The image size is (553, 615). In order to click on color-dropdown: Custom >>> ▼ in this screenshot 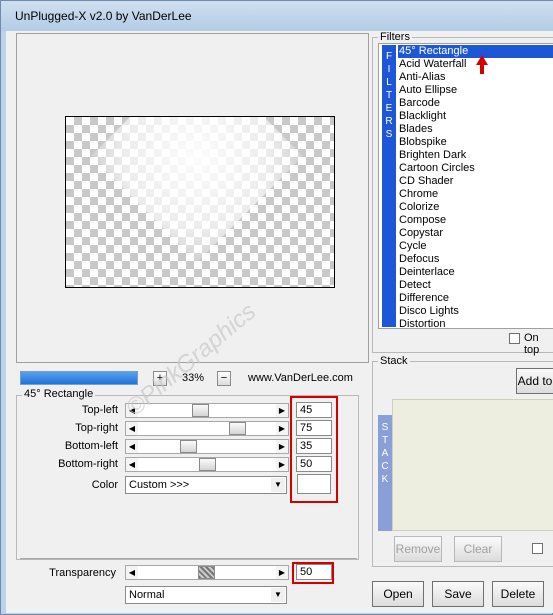, I will do `click(206, 485)`.